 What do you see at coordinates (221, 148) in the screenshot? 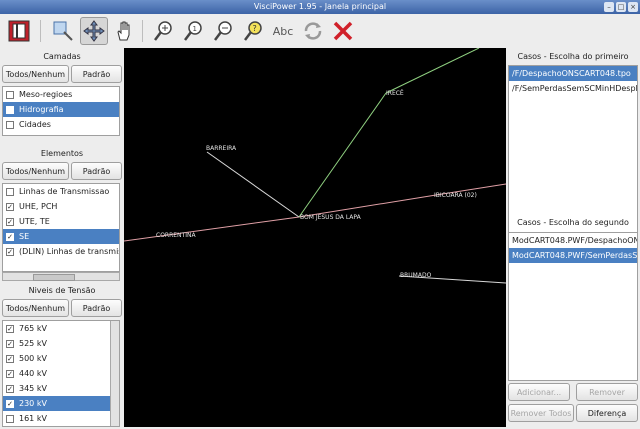
I see `map-label-barreira: BARREIRA` at bounding box center [221, 148].